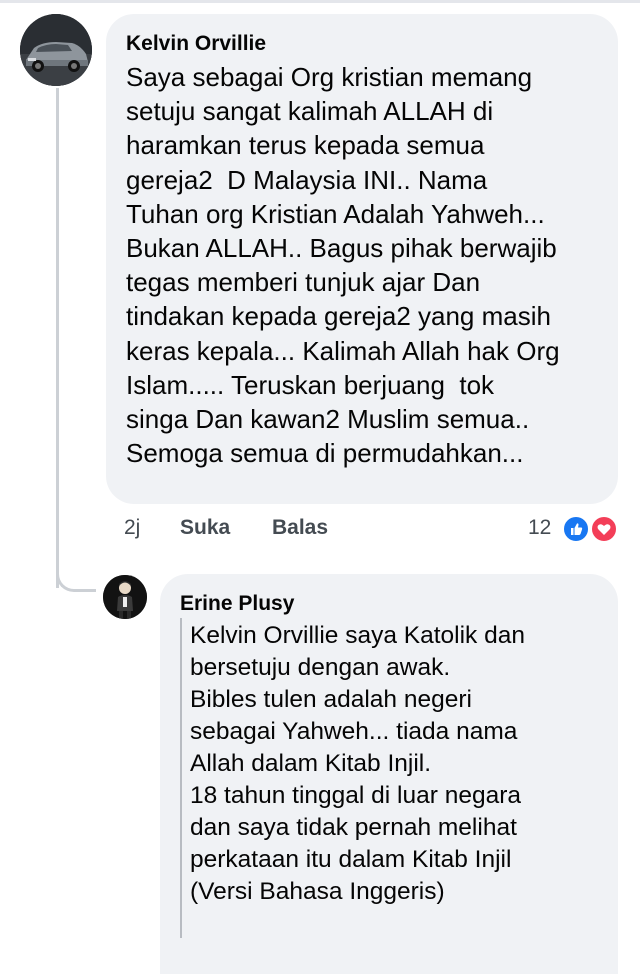  What do you see at coordinates (181, 778) in the screenshot?
I see `reply-quote-bar` at bounding box center [181, 778].